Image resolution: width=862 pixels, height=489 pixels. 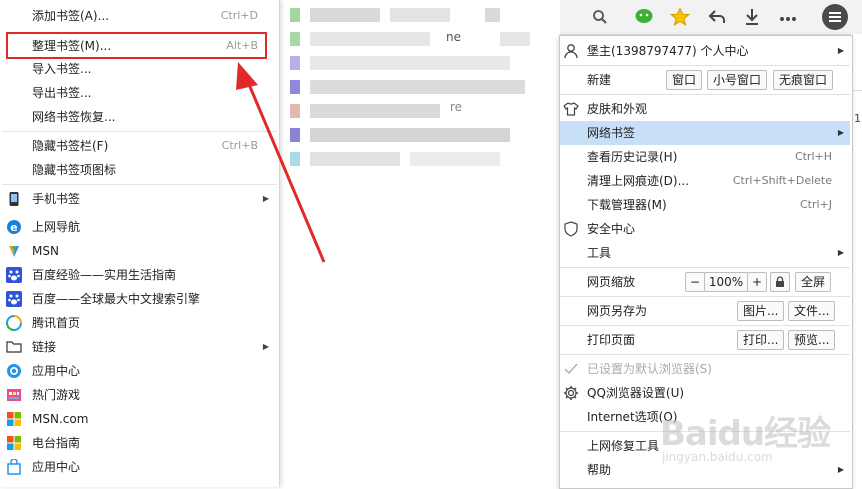 I want to click on menu-item-security-center: 安全中心, so click(x=705, y=229).